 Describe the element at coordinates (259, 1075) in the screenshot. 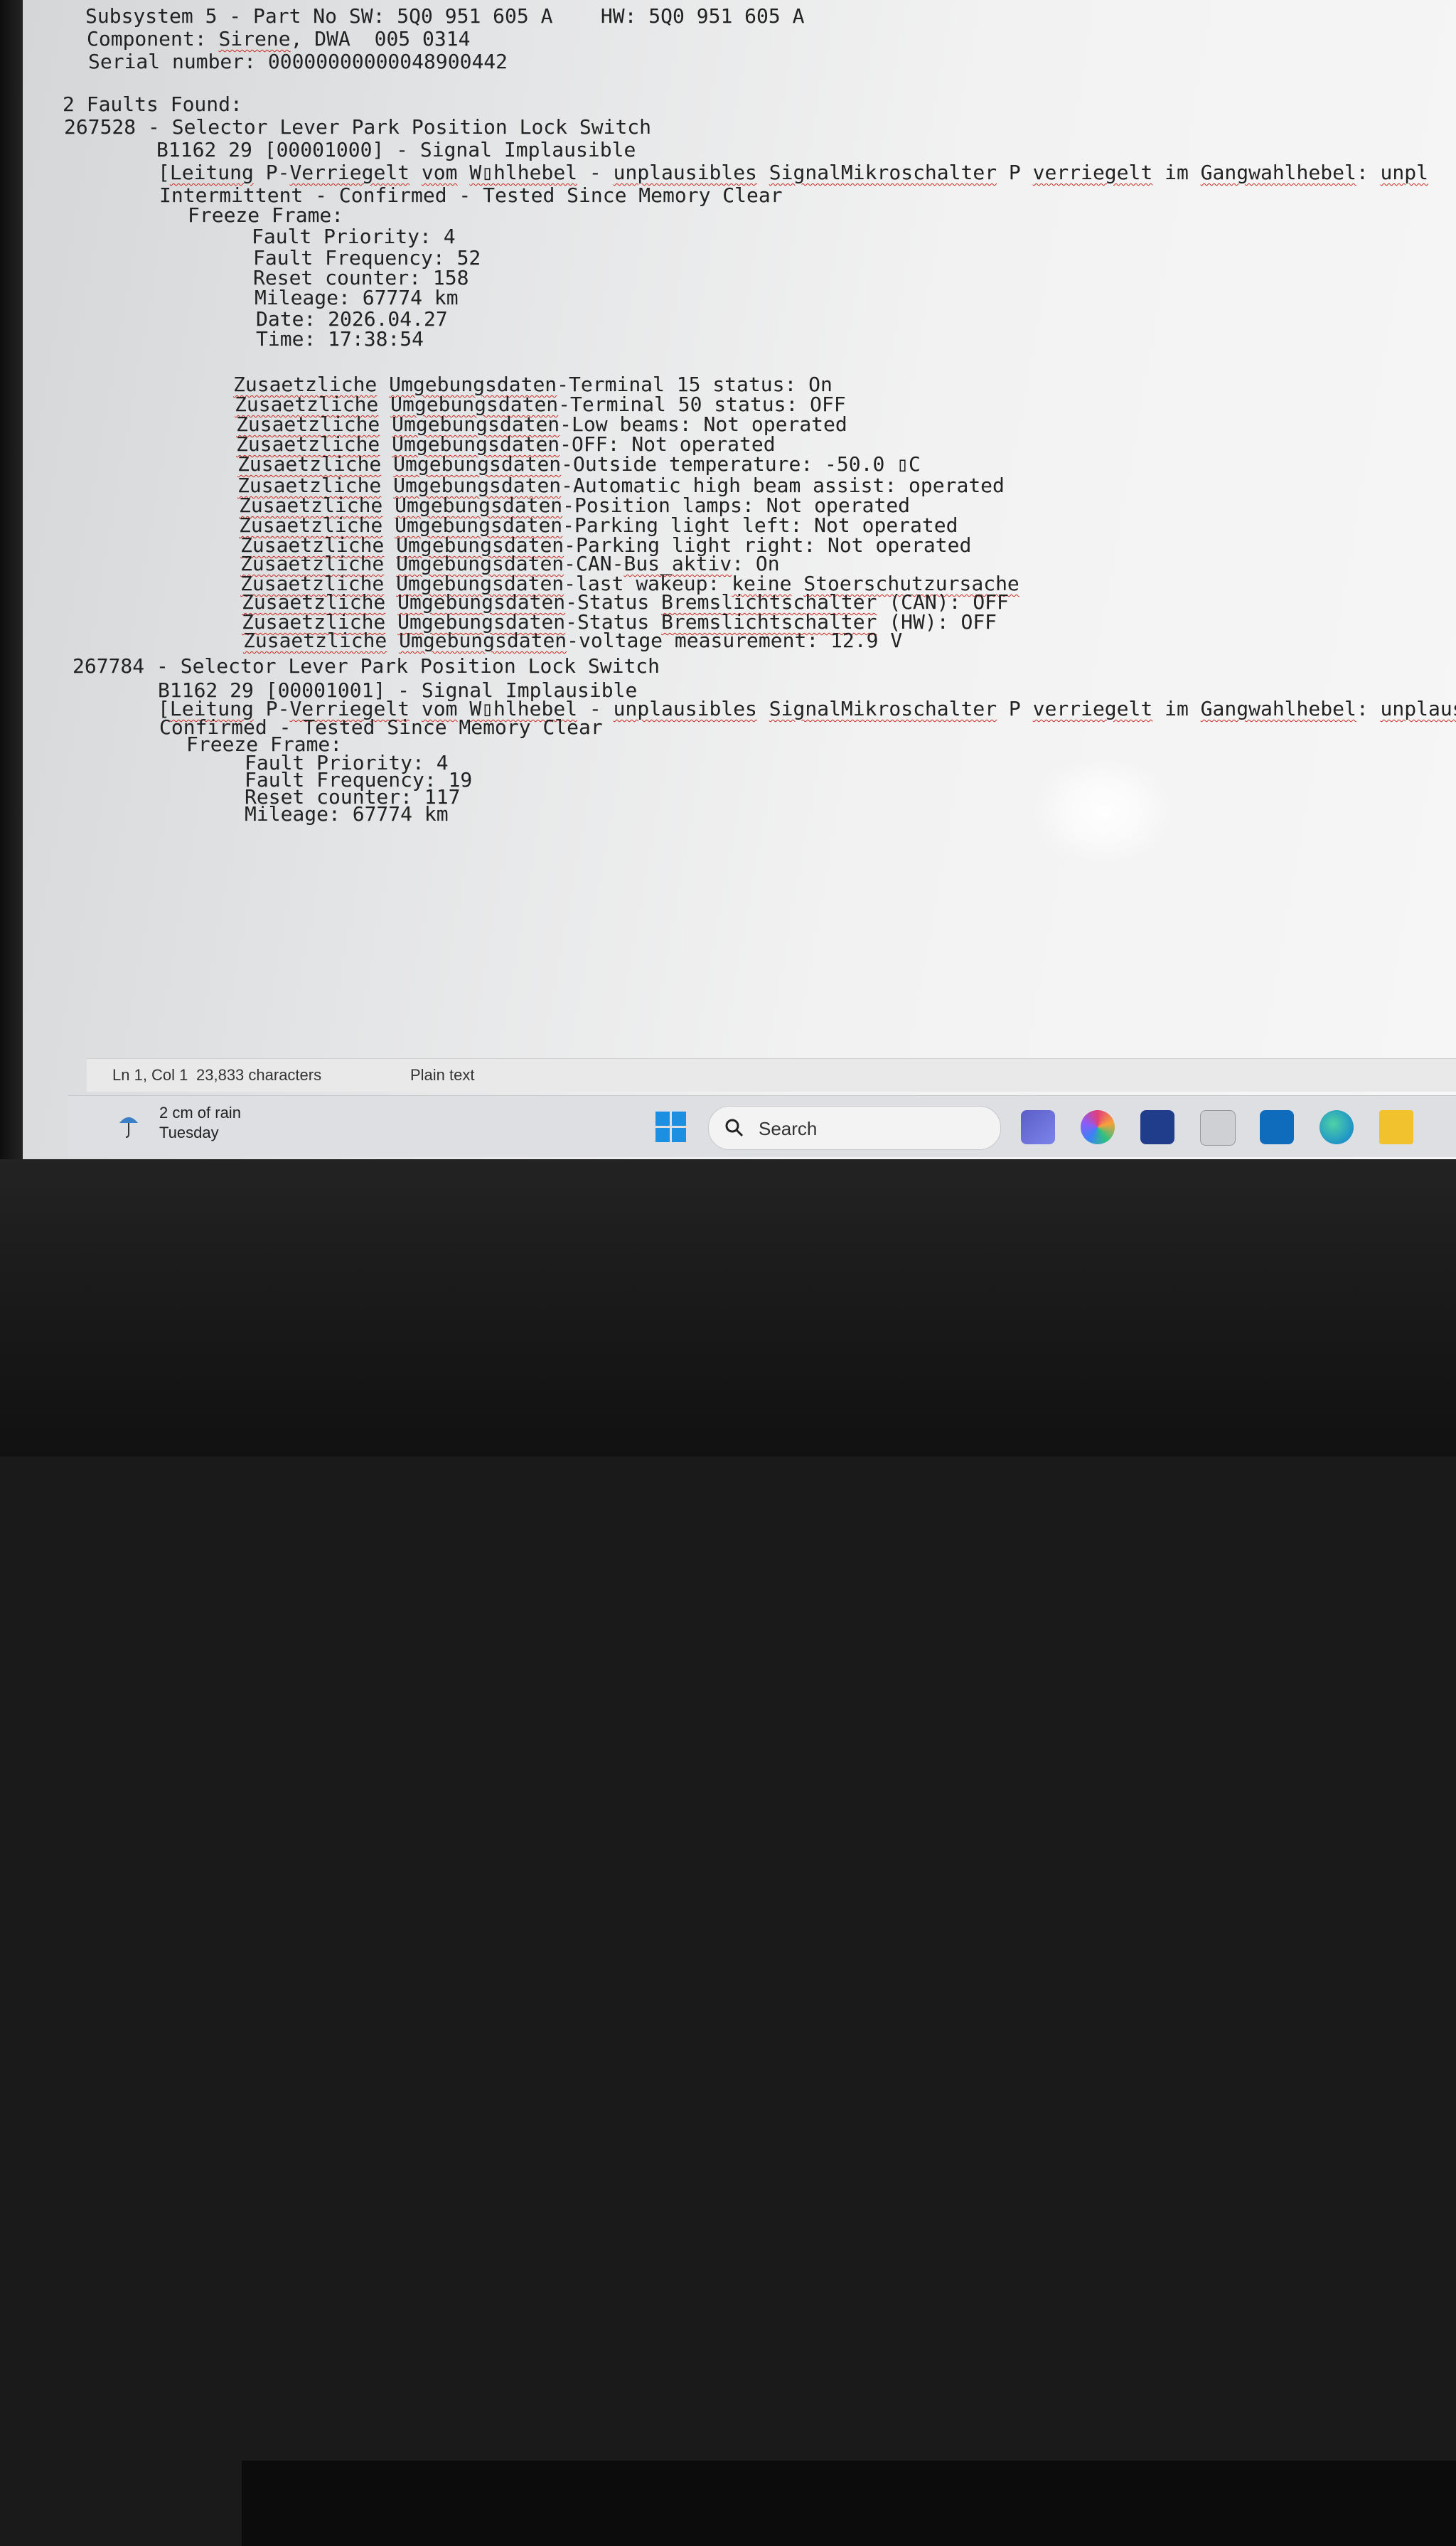

I see `character-count: 23,833 characters` at that location.